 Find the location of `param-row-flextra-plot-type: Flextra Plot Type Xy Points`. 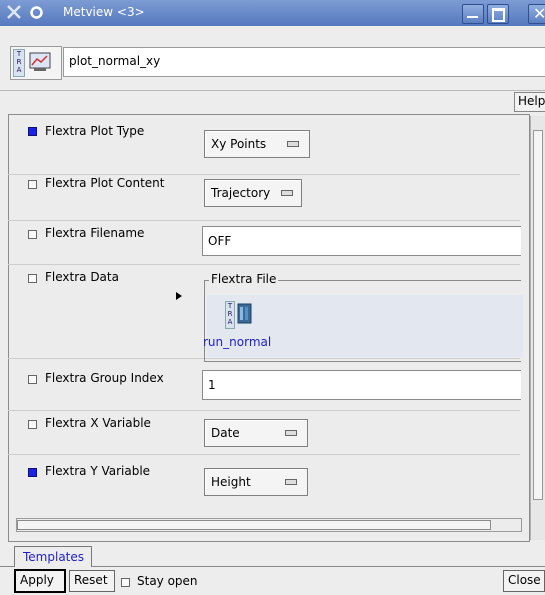

param-row-flextra-plot-type: Flextra Plot Type Xy Points is located at coordinates (264, 145).